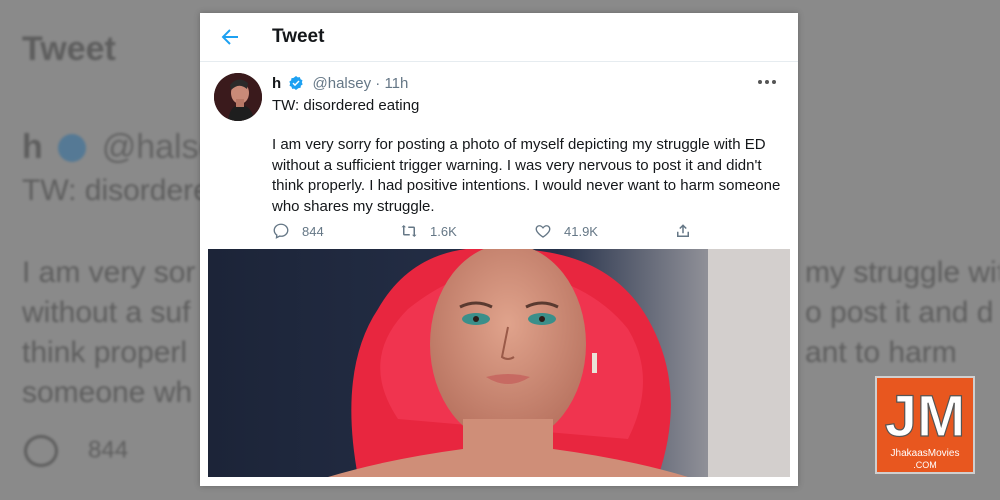  Describe the element at coordinates (107, 392) in the screenshot. I see `bg-line-4: someone wh` at that location.